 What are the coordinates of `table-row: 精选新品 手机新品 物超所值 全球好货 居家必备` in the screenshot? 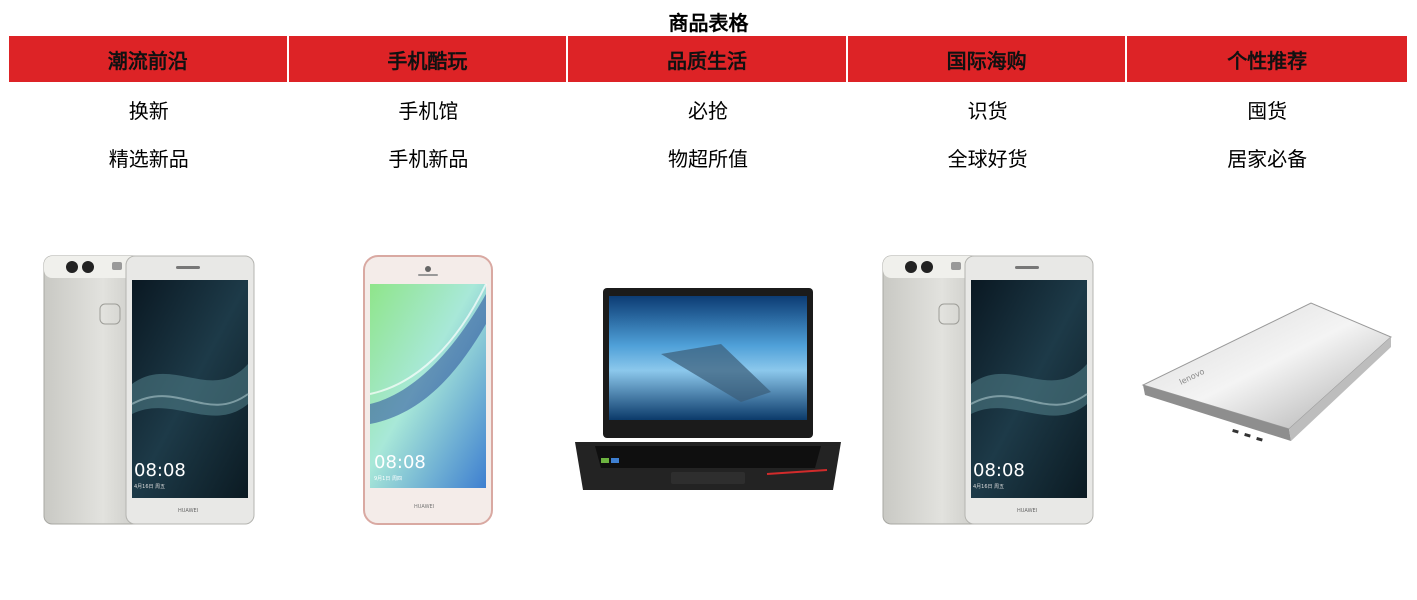 It's located at (708, 157).